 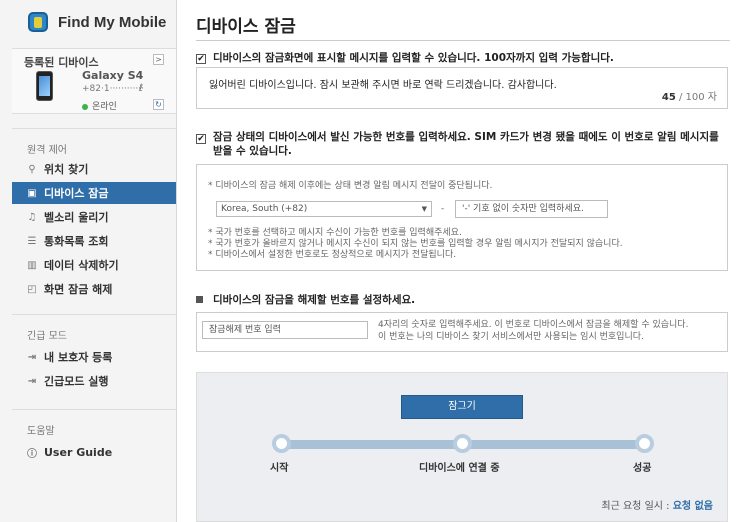 I want to click on device-thumbnail, so click(x=44, y=86).